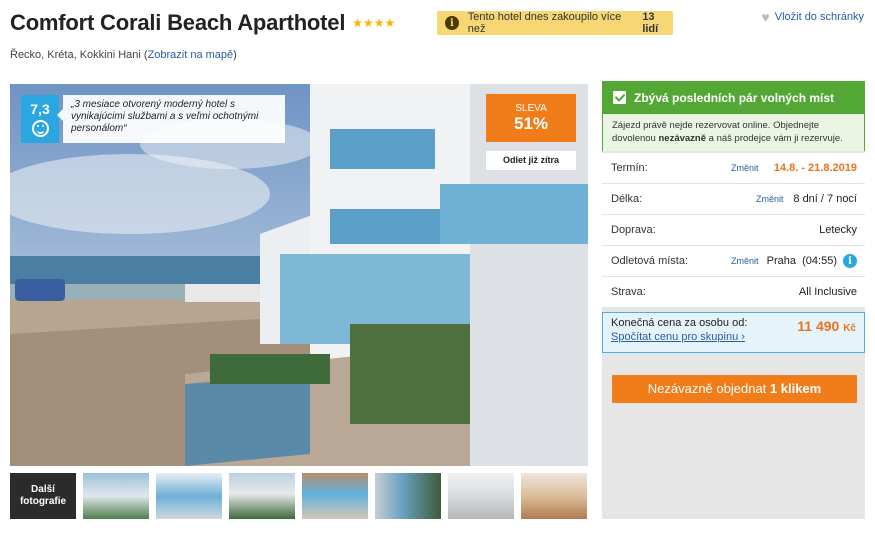  What do you see at coordinates (745, 261) in the screenshot?
I see `change-departure-link: Změnit` at bounding box center [745, 261].